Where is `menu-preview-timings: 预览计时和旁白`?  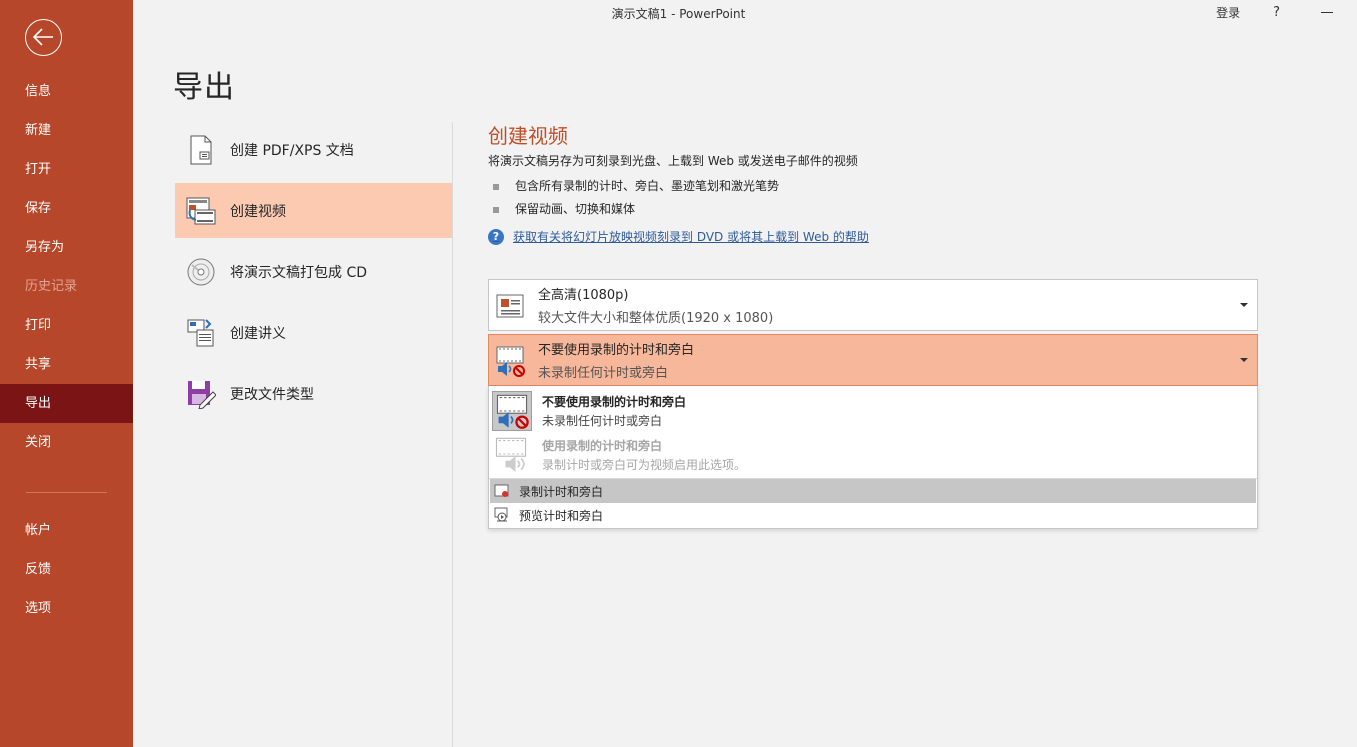 menu-preview-timings: 预览计时和旁白 is located at coordinates (873, 515).